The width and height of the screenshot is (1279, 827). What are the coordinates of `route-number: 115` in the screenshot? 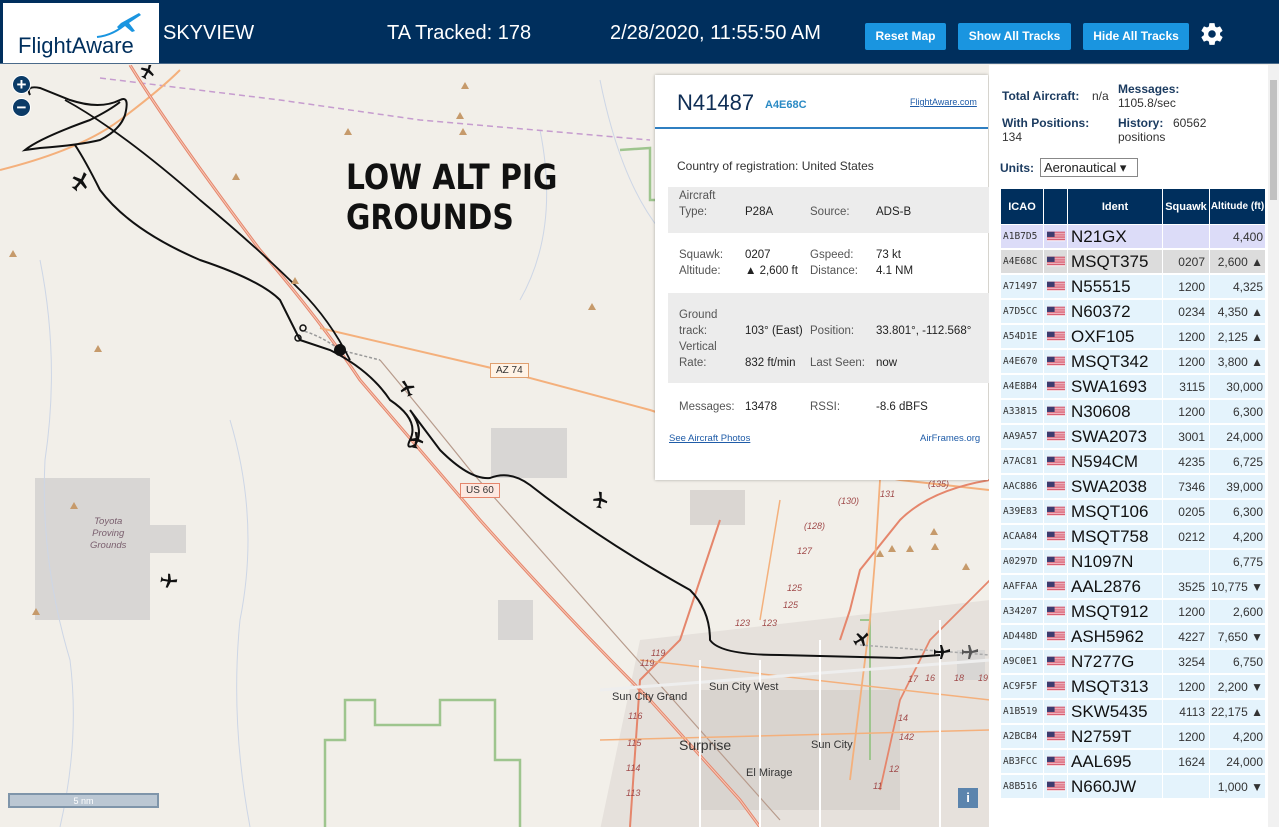 It's located at (634, 743).